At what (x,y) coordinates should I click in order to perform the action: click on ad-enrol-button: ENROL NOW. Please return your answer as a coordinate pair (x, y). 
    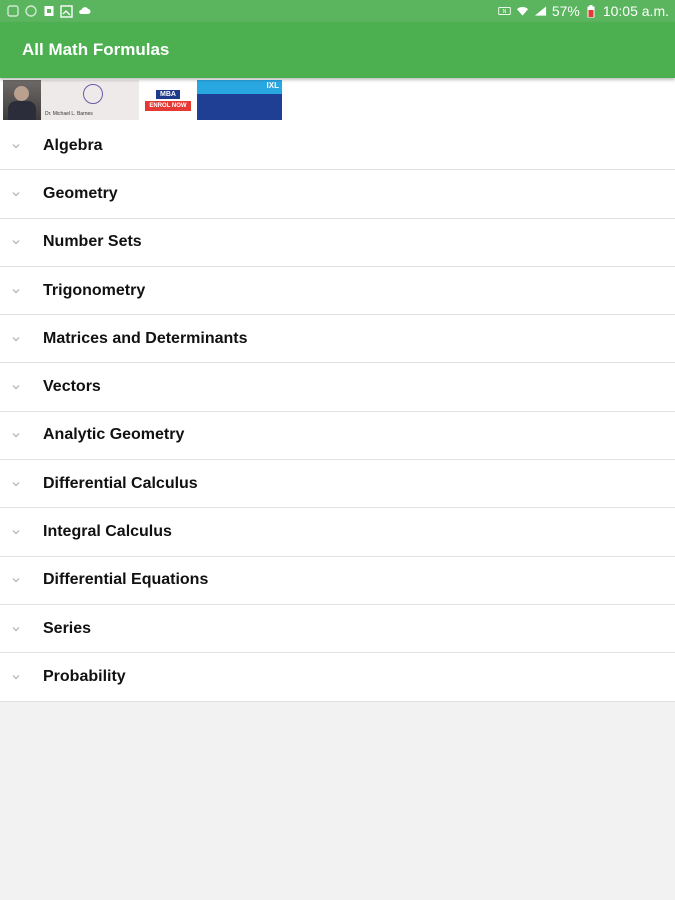
    Looking at the image, I should click on (168, 105).